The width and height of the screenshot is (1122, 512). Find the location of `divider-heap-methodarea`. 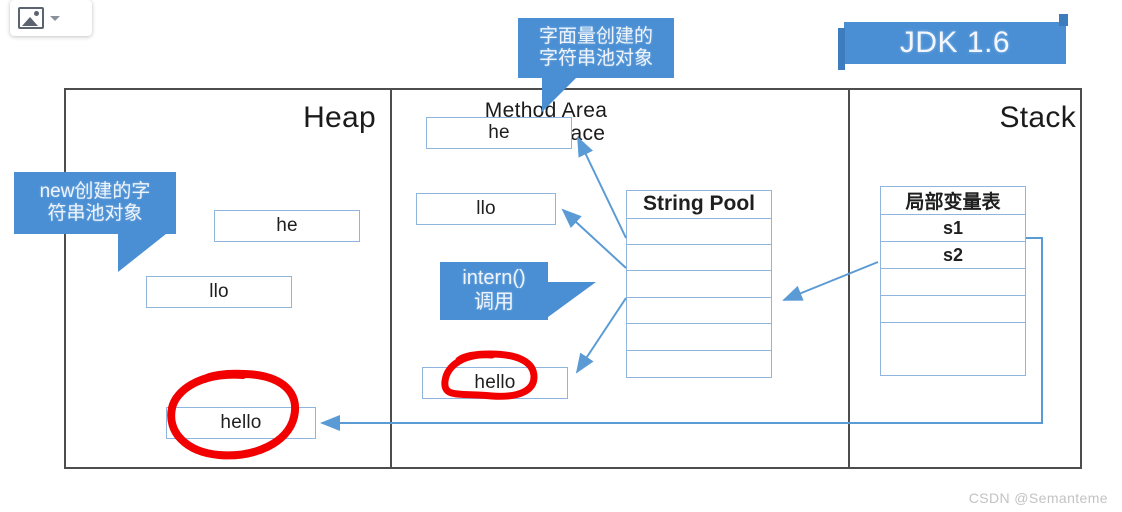

divider-heap-methodarea is located at coordinates (391, 278).